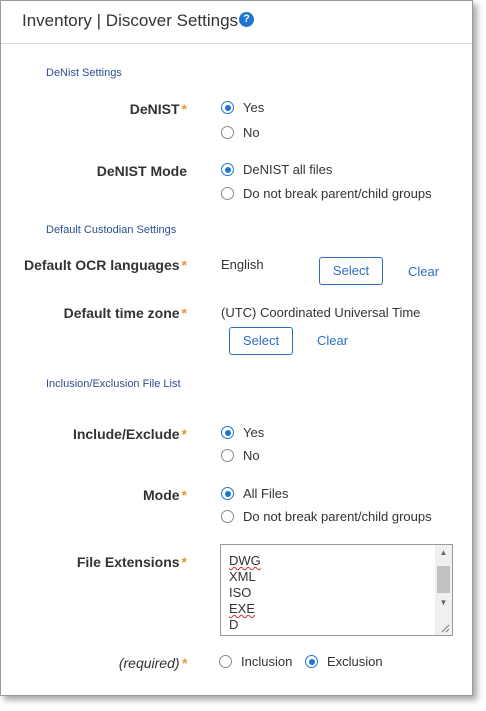 The image size is (486, 711). What do you see at coordinates (141, 171) in the screenshot?
I see `denist-mode-label: DeNIST Mode` at bounding box center [141, 171].